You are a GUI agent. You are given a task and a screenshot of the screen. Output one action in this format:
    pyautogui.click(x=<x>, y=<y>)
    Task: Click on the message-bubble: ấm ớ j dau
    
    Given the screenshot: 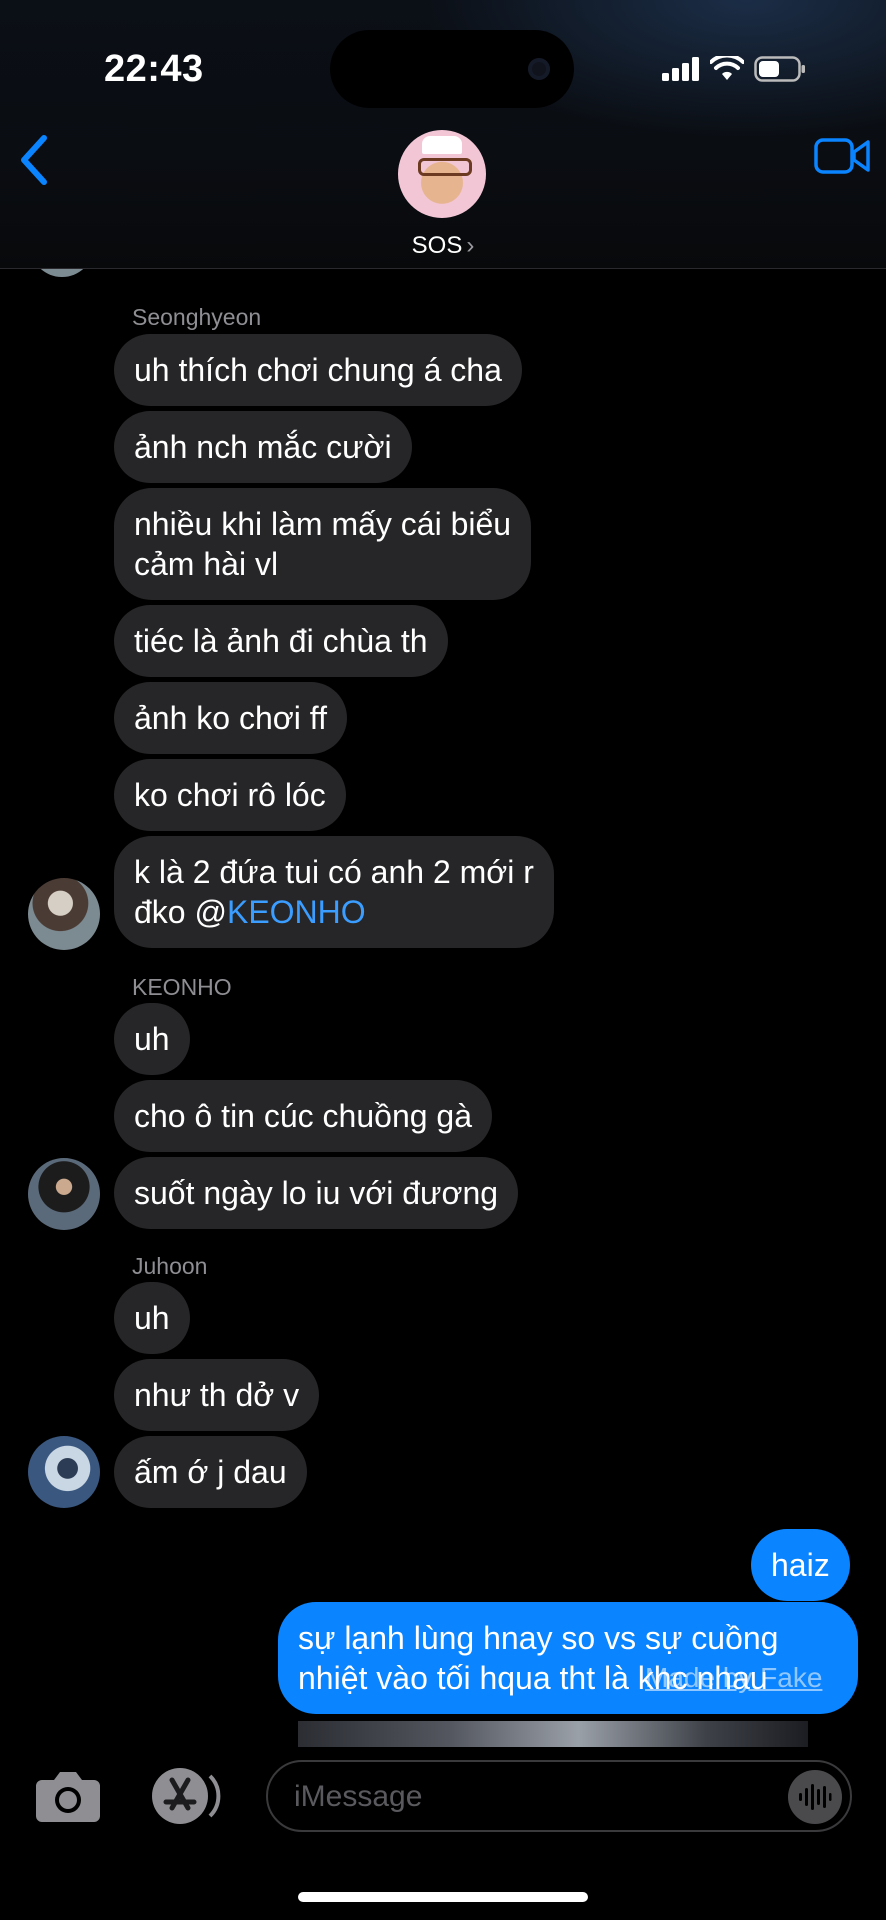 What is the action you would take?
    pyautogui.click(x=210, y=1472)
    